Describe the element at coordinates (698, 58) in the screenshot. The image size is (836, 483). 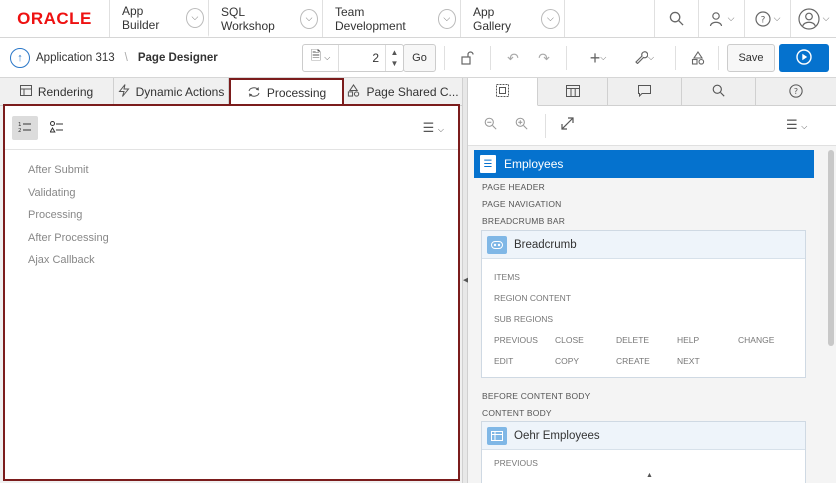
I see `shared-components-icon` at that location.